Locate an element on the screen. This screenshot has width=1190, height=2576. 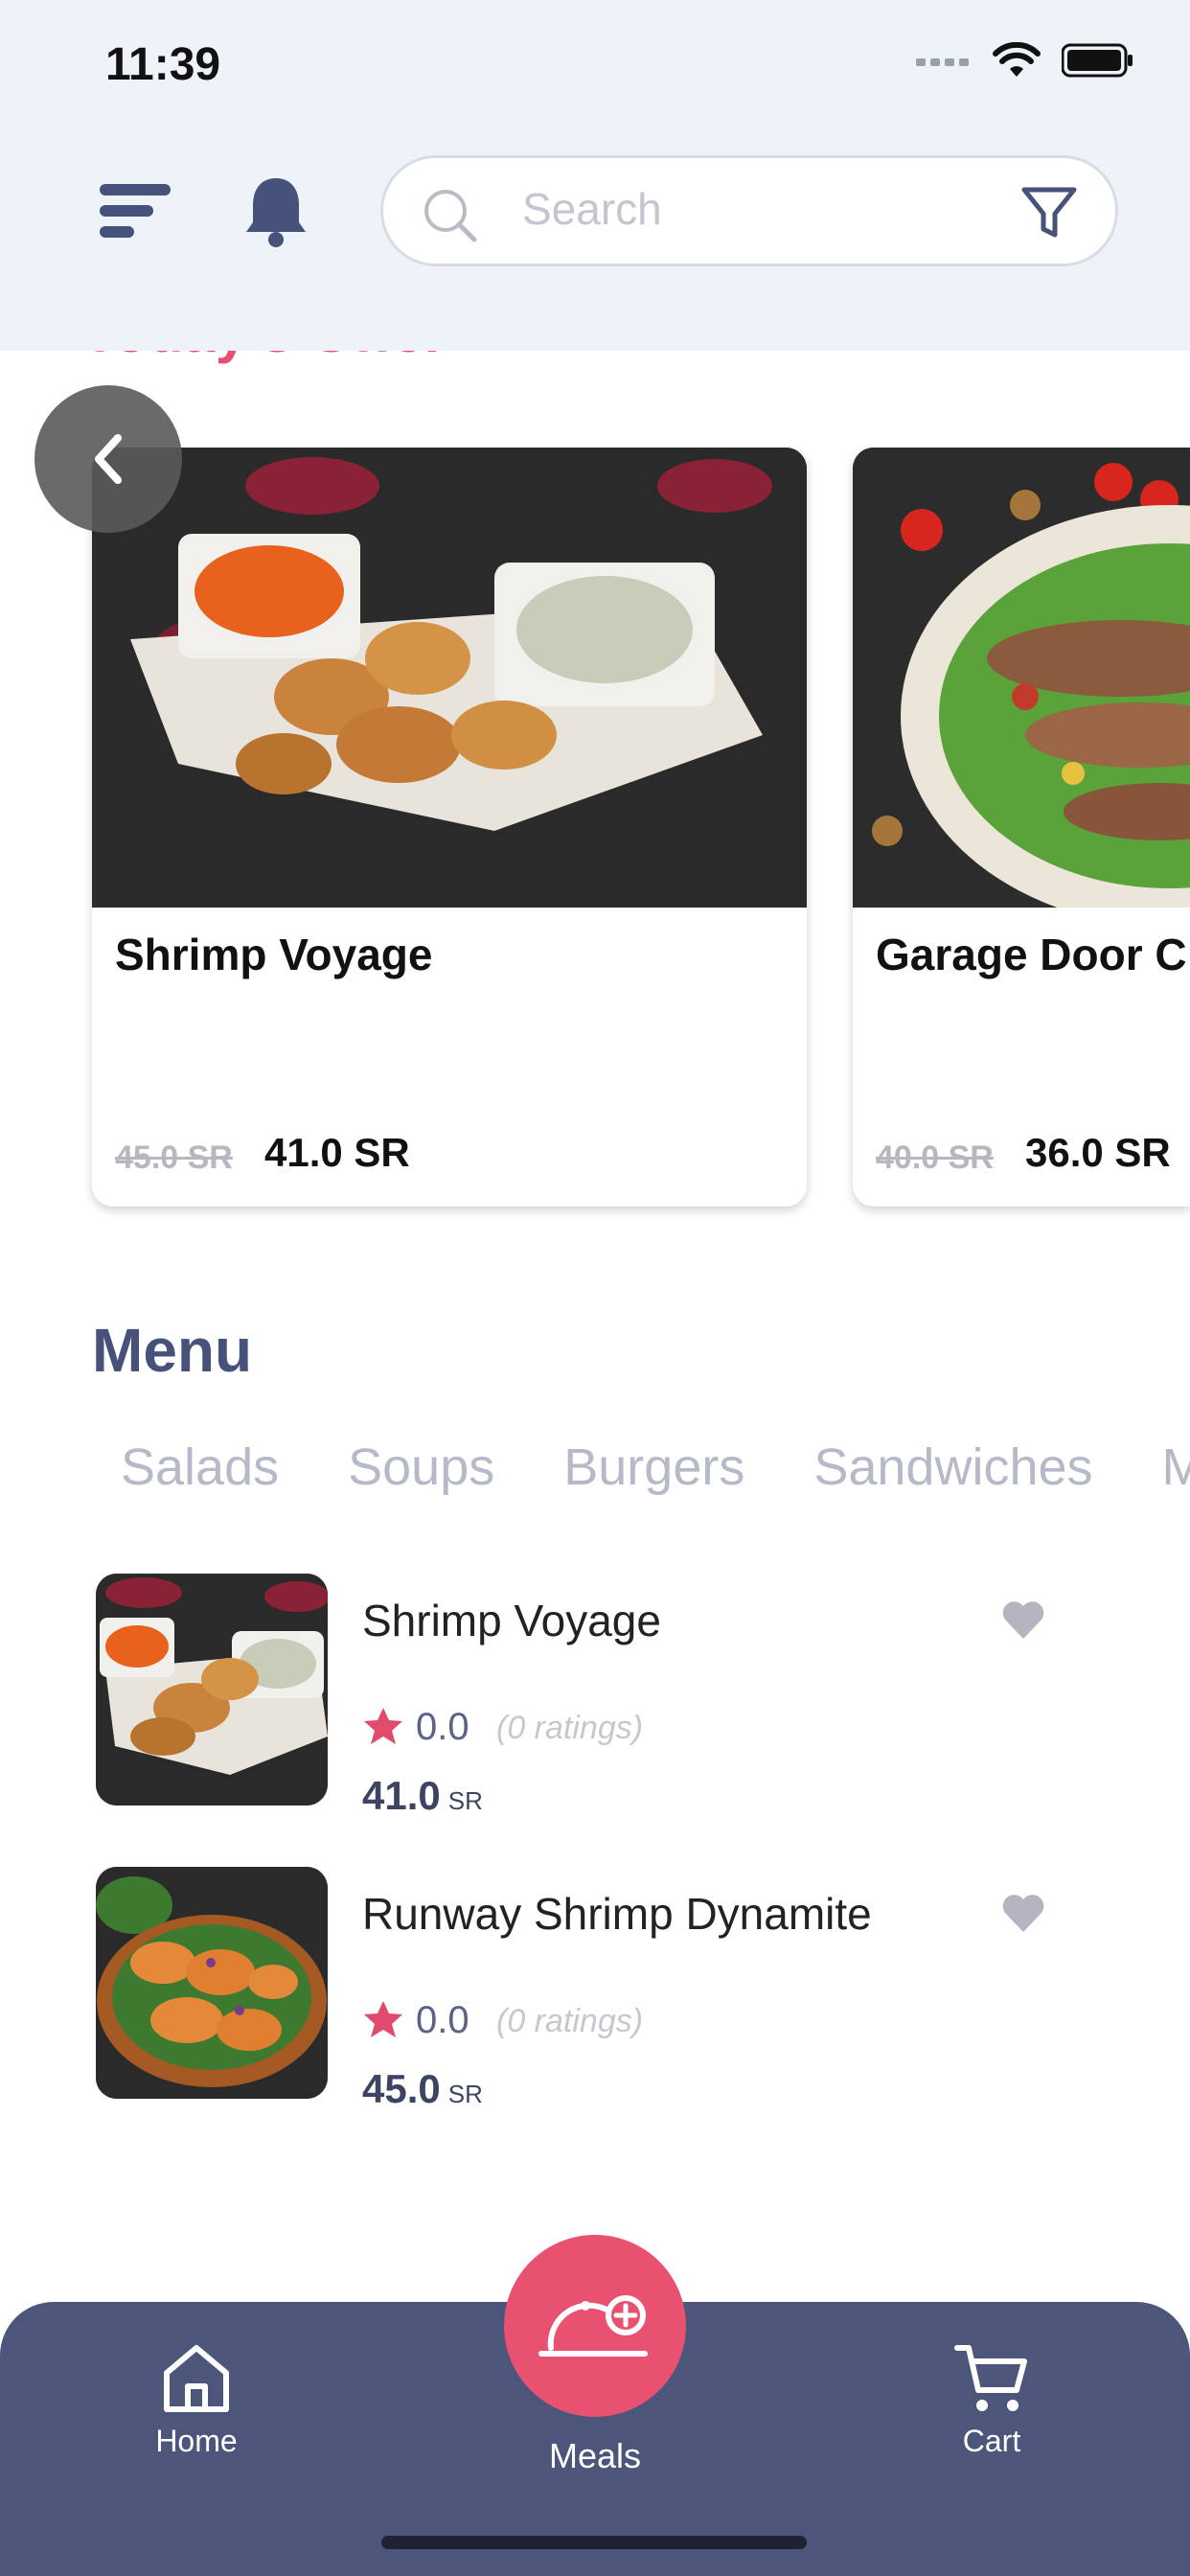
item-name: Shrimp Voyage is located at coordinates (512, 1621).